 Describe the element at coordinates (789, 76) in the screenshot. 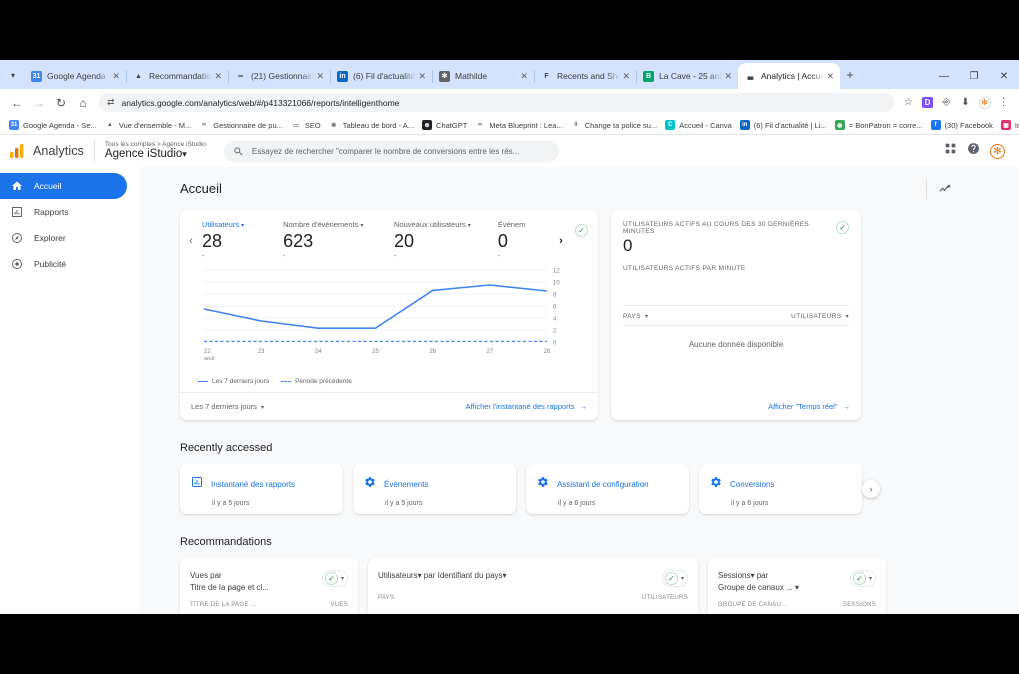

I see `browser-tab: ▃ Analytics | Accueil ✕` at that location.